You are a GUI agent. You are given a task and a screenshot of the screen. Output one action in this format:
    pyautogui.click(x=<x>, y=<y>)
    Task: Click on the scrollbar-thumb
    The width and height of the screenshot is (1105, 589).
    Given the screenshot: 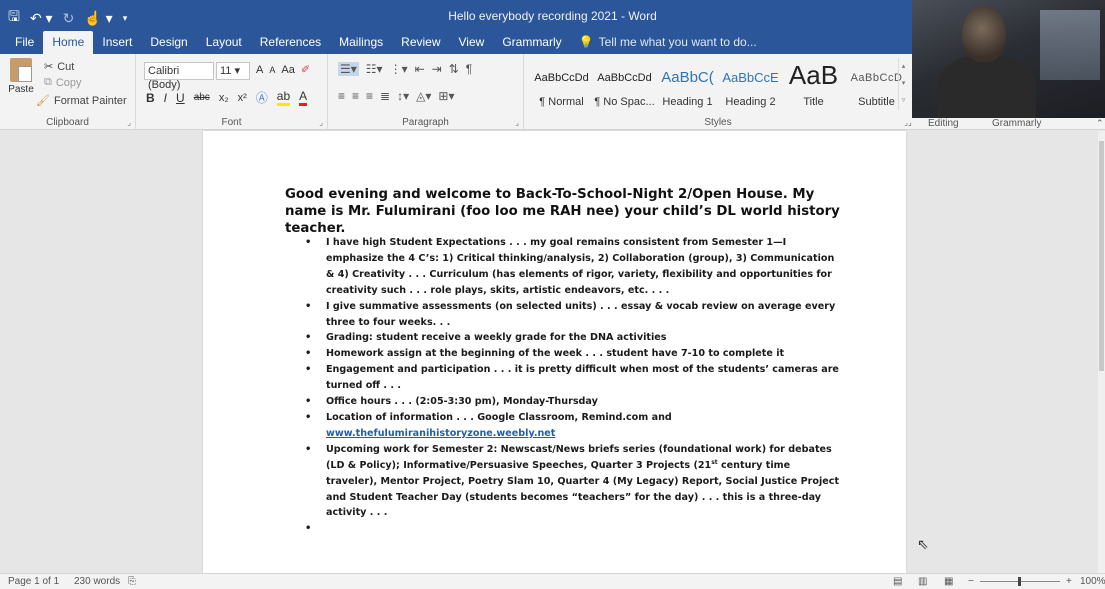 What is the action you would take?
    pyautogui.click(x=1101, y=256)
    